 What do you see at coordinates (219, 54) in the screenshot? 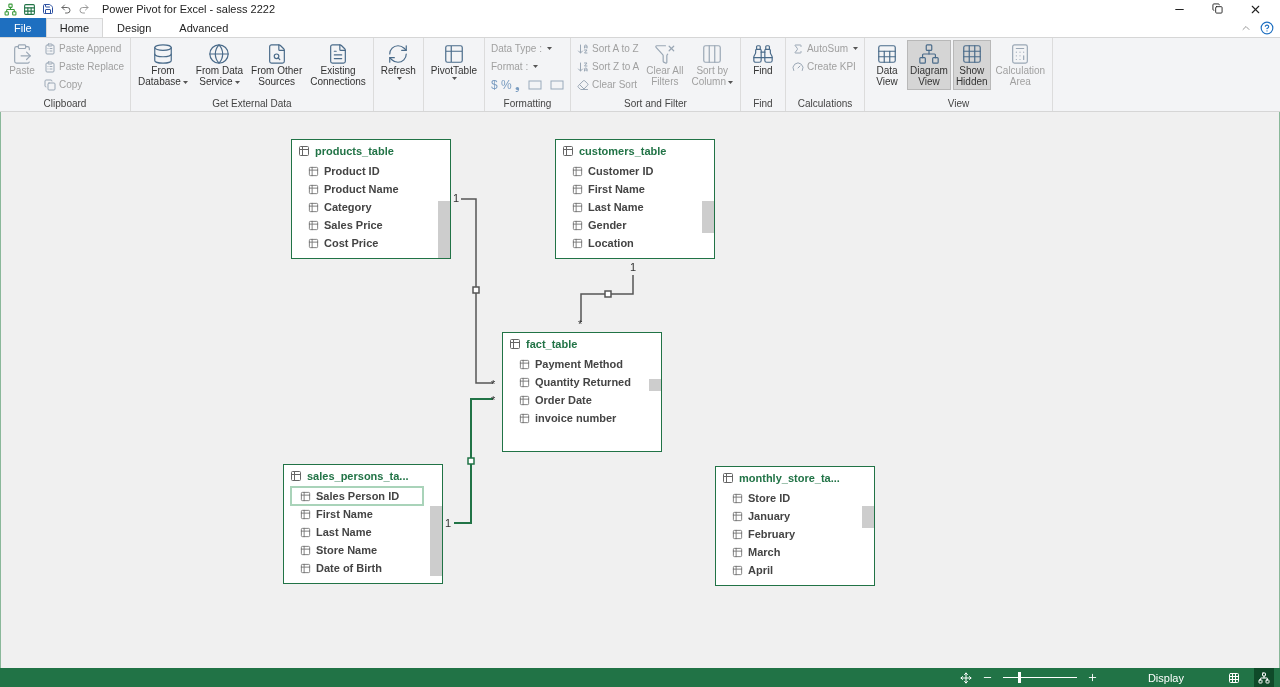
I see `globe-icon` at bounding box center [219, 54].